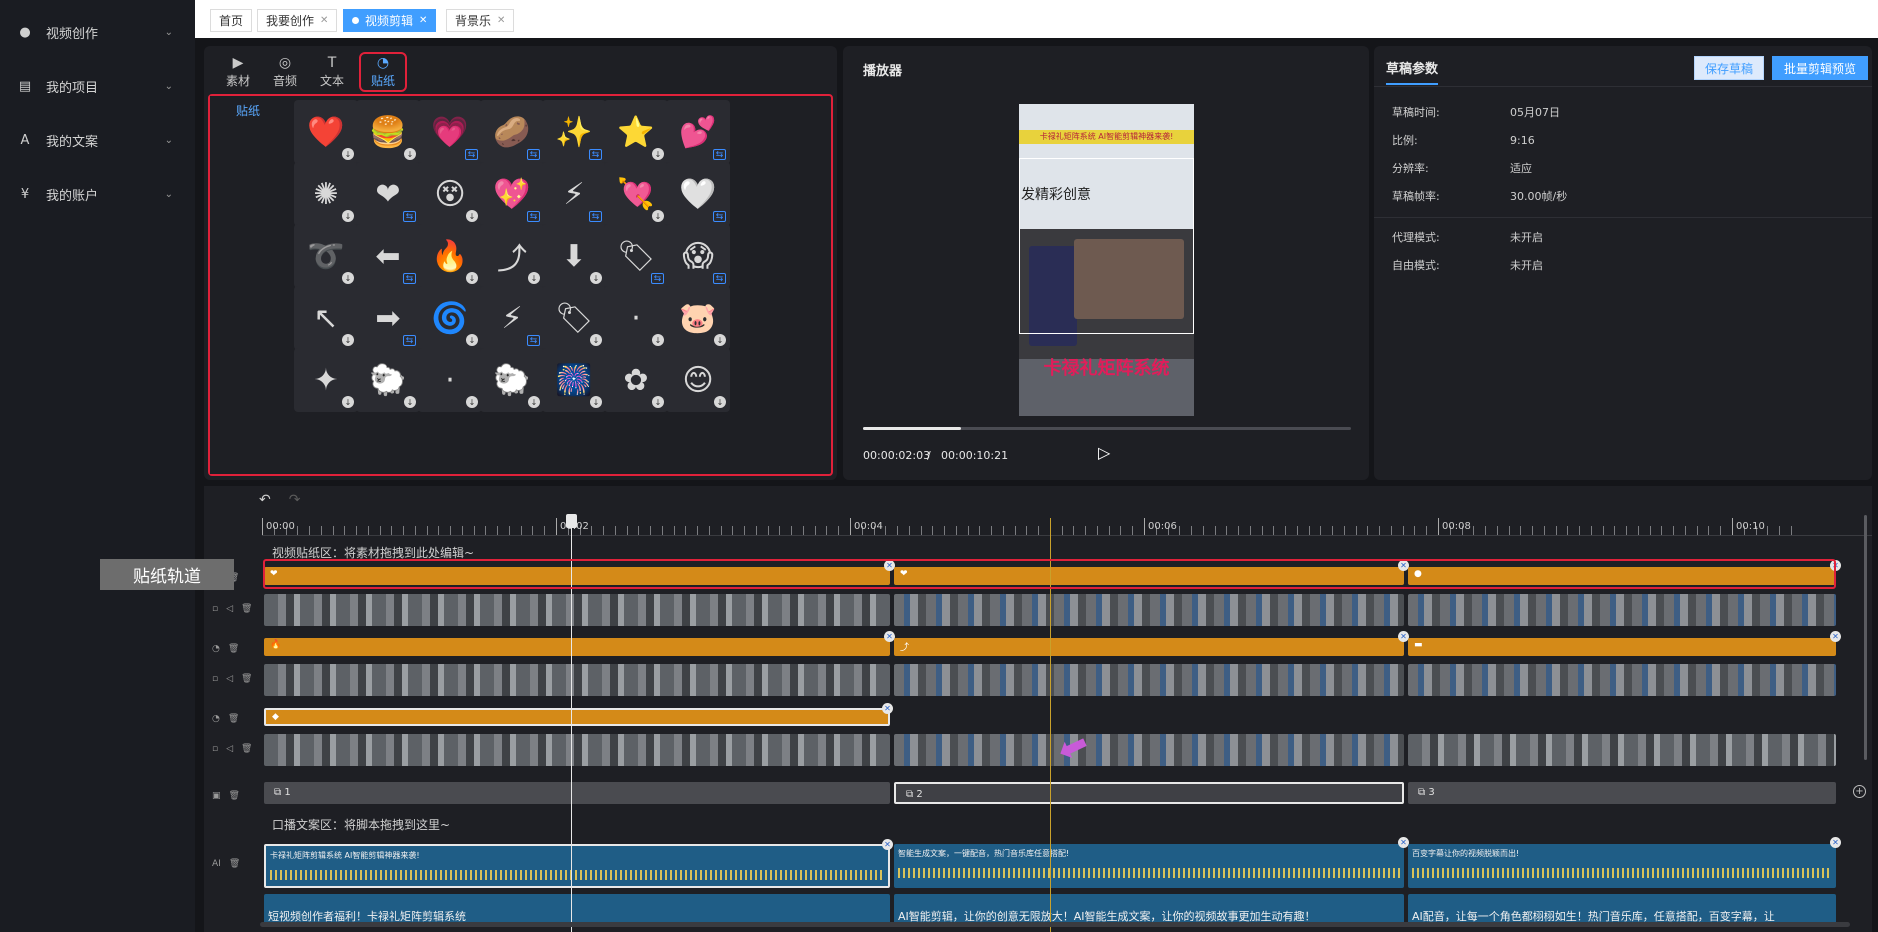 The width and height of the screenshot is (1878, 932). Describe the element at coordinates (512, 132) in the screenshot. I see `sticker-item: 🥔 ⇆` at that location.